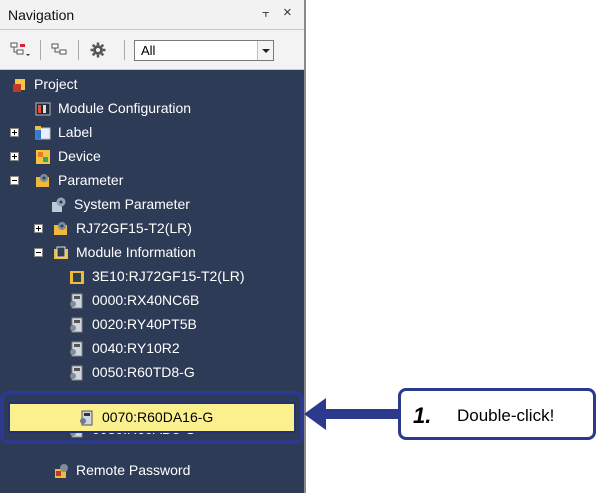 This screenshot has height=493, width=600. I want to click on module-information-icon, so click(61, 252).